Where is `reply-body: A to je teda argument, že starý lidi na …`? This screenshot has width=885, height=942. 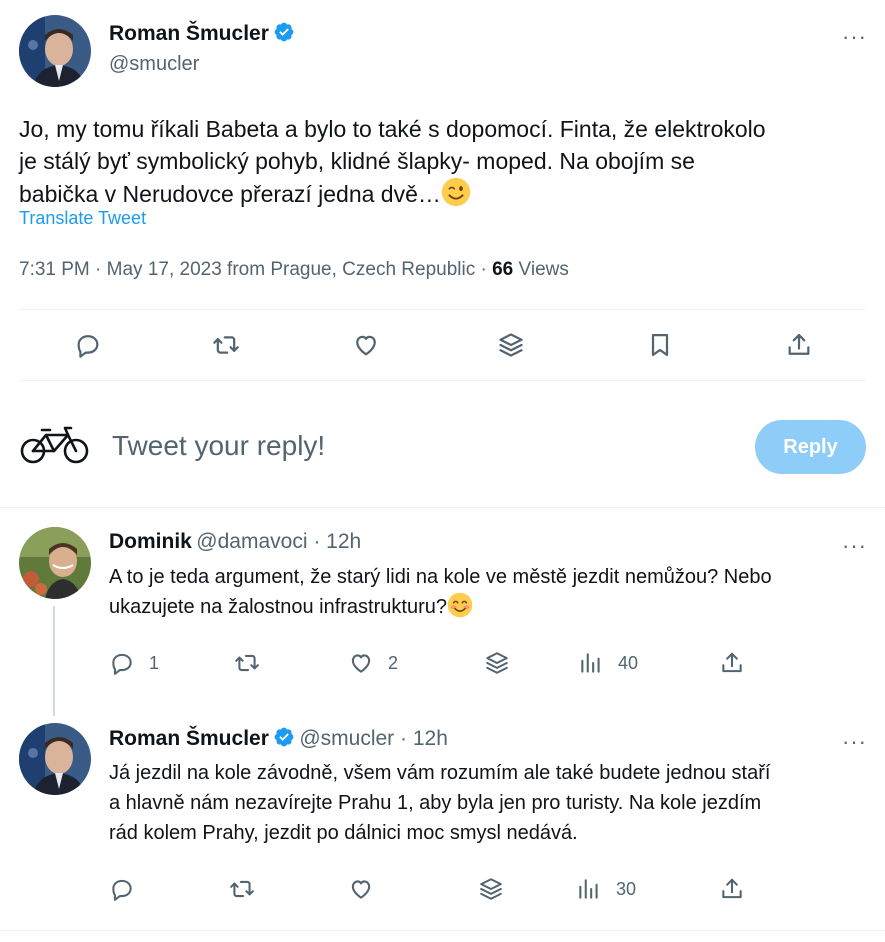
reply-body: A to je teda argument, že starý lidi na … is located at coordinates (494, 592).